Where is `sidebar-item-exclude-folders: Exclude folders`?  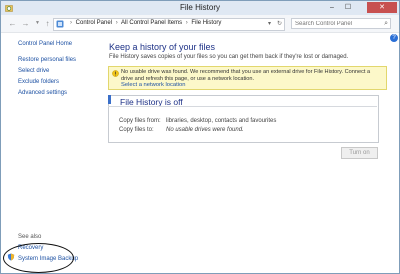
sidebar-item-exclude-folders: Exclude folders is located at coordinates (38, 82).